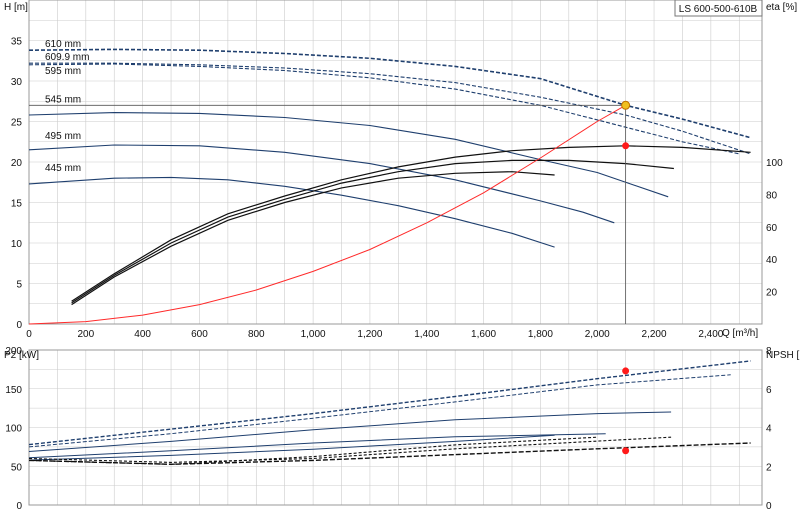 The image size is (800, 520). I want to click on impeller-diameter-label: 495 mm, so click(63, 136).